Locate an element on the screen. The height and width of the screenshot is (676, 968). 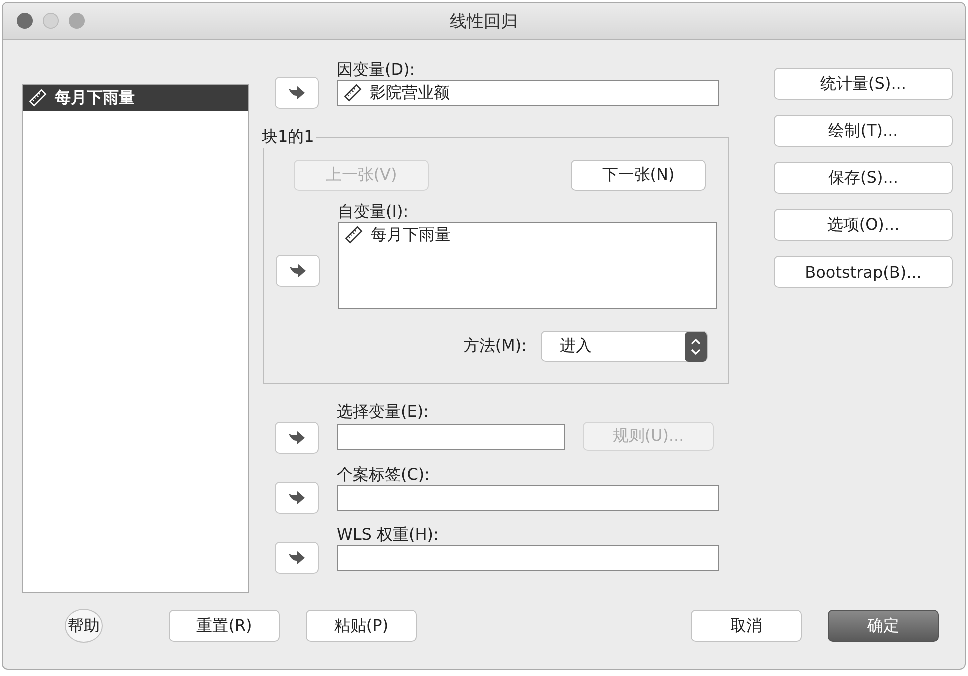
help-button: 帮助 is located at coordinates (84, 626).